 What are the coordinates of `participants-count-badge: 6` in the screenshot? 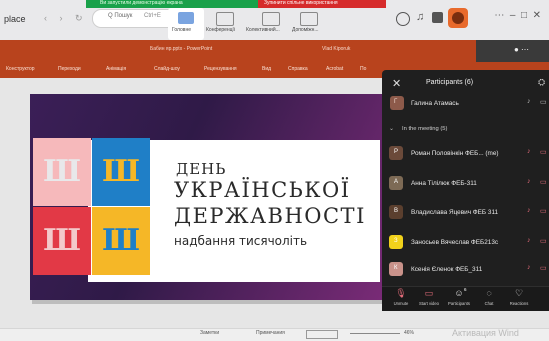 It's located at (465, 289).